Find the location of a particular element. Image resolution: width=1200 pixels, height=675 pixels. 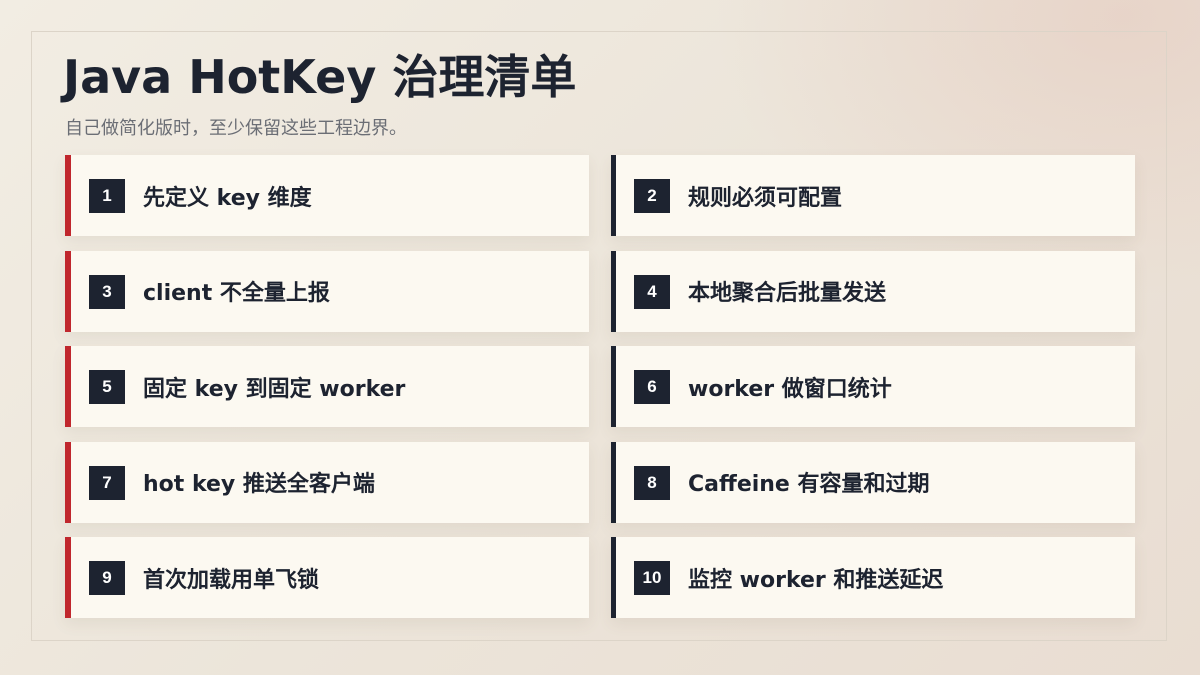

page-subtitle: 自己做简化版时，至少保留这些工程边界。 is located at coordinates (236, 128).